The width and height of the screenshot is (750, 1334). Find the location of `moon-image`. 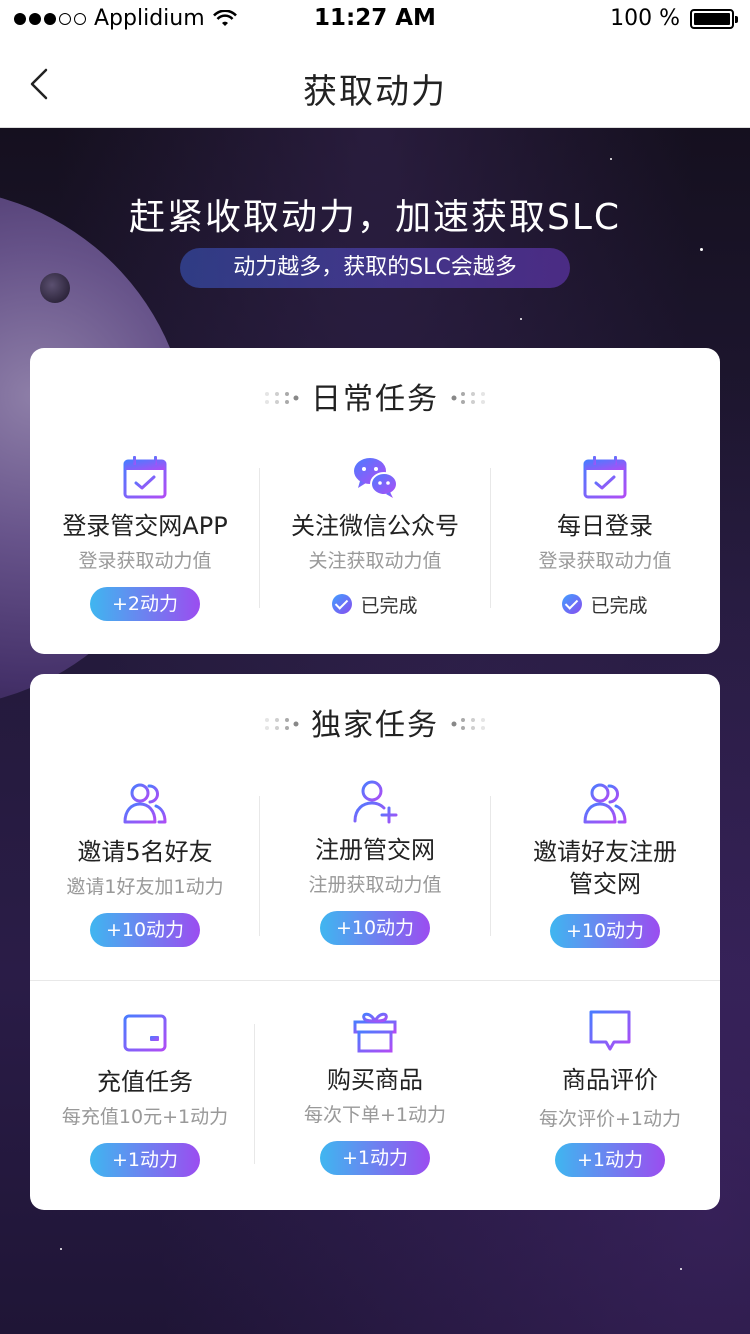

moon-image is located at coordinates (55, 288).